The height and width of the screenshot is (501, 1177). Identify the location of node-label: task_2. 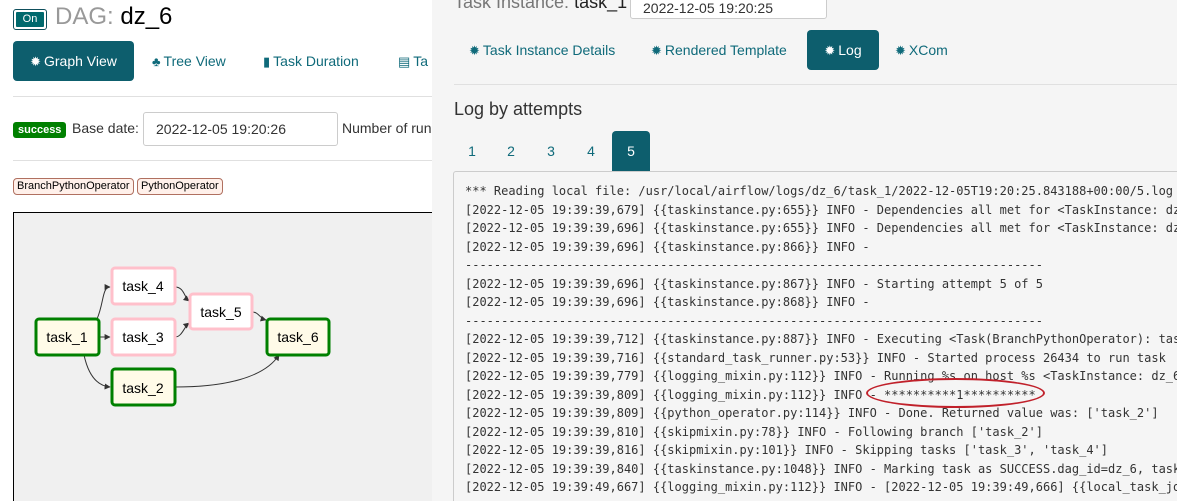
(142, 388).